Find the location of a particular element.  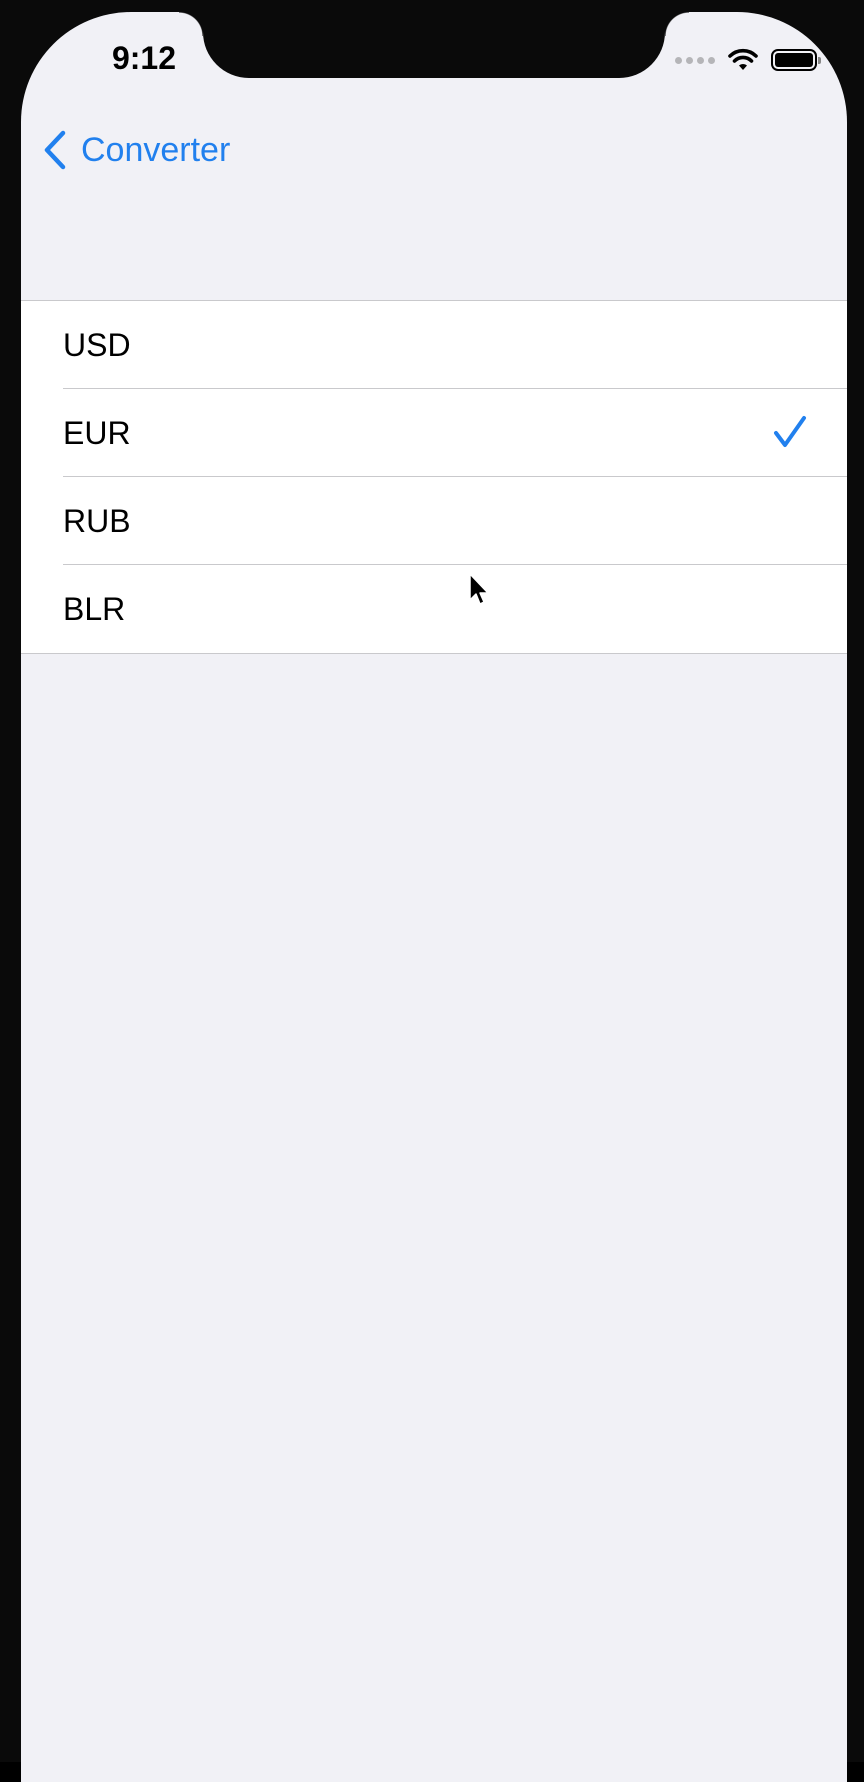

cellular-signal-icon is located at coordinates (695, 60).